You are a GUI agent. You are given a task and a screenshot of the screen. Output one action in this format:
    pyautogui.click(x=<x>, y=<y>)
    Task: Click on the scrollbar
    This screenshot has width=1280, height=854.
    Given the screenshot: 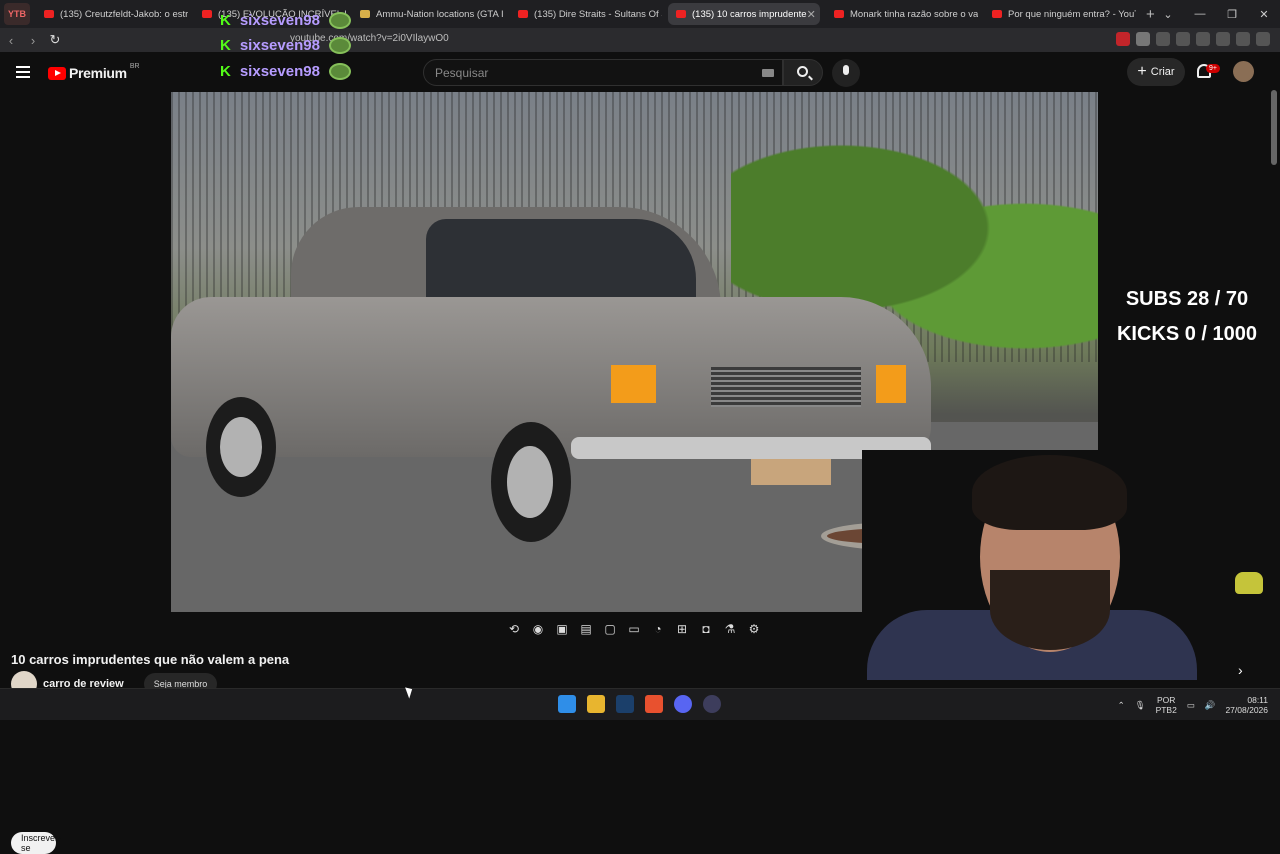 What is the action you would take?
    pyautogui.click(x=1274, y=127)
    